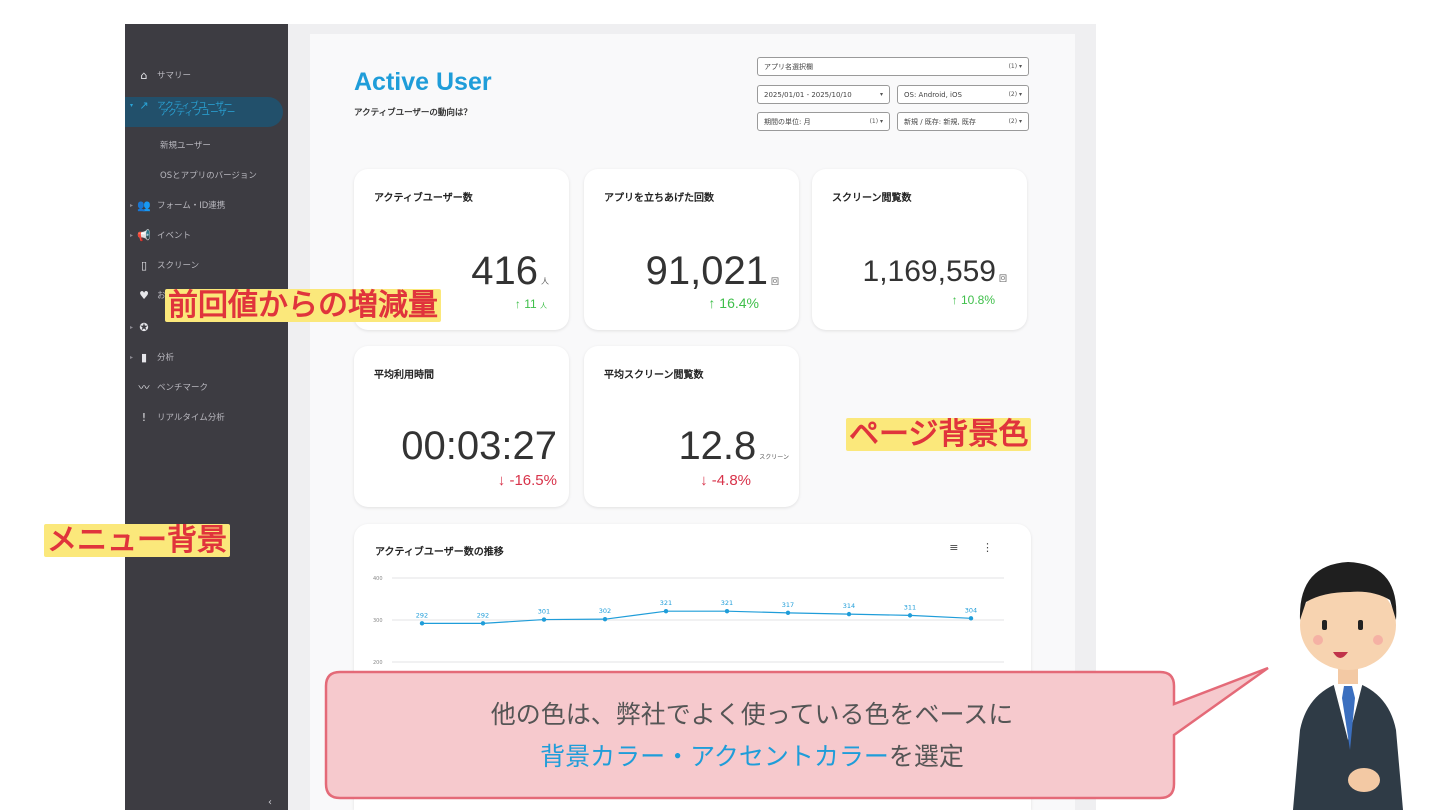 This screenshot has width=1440, height=810. Describe the element at coordinates (137, 540) in the screenshot. I see `annotation-menu-bg-note: メニュー背景` at that location.